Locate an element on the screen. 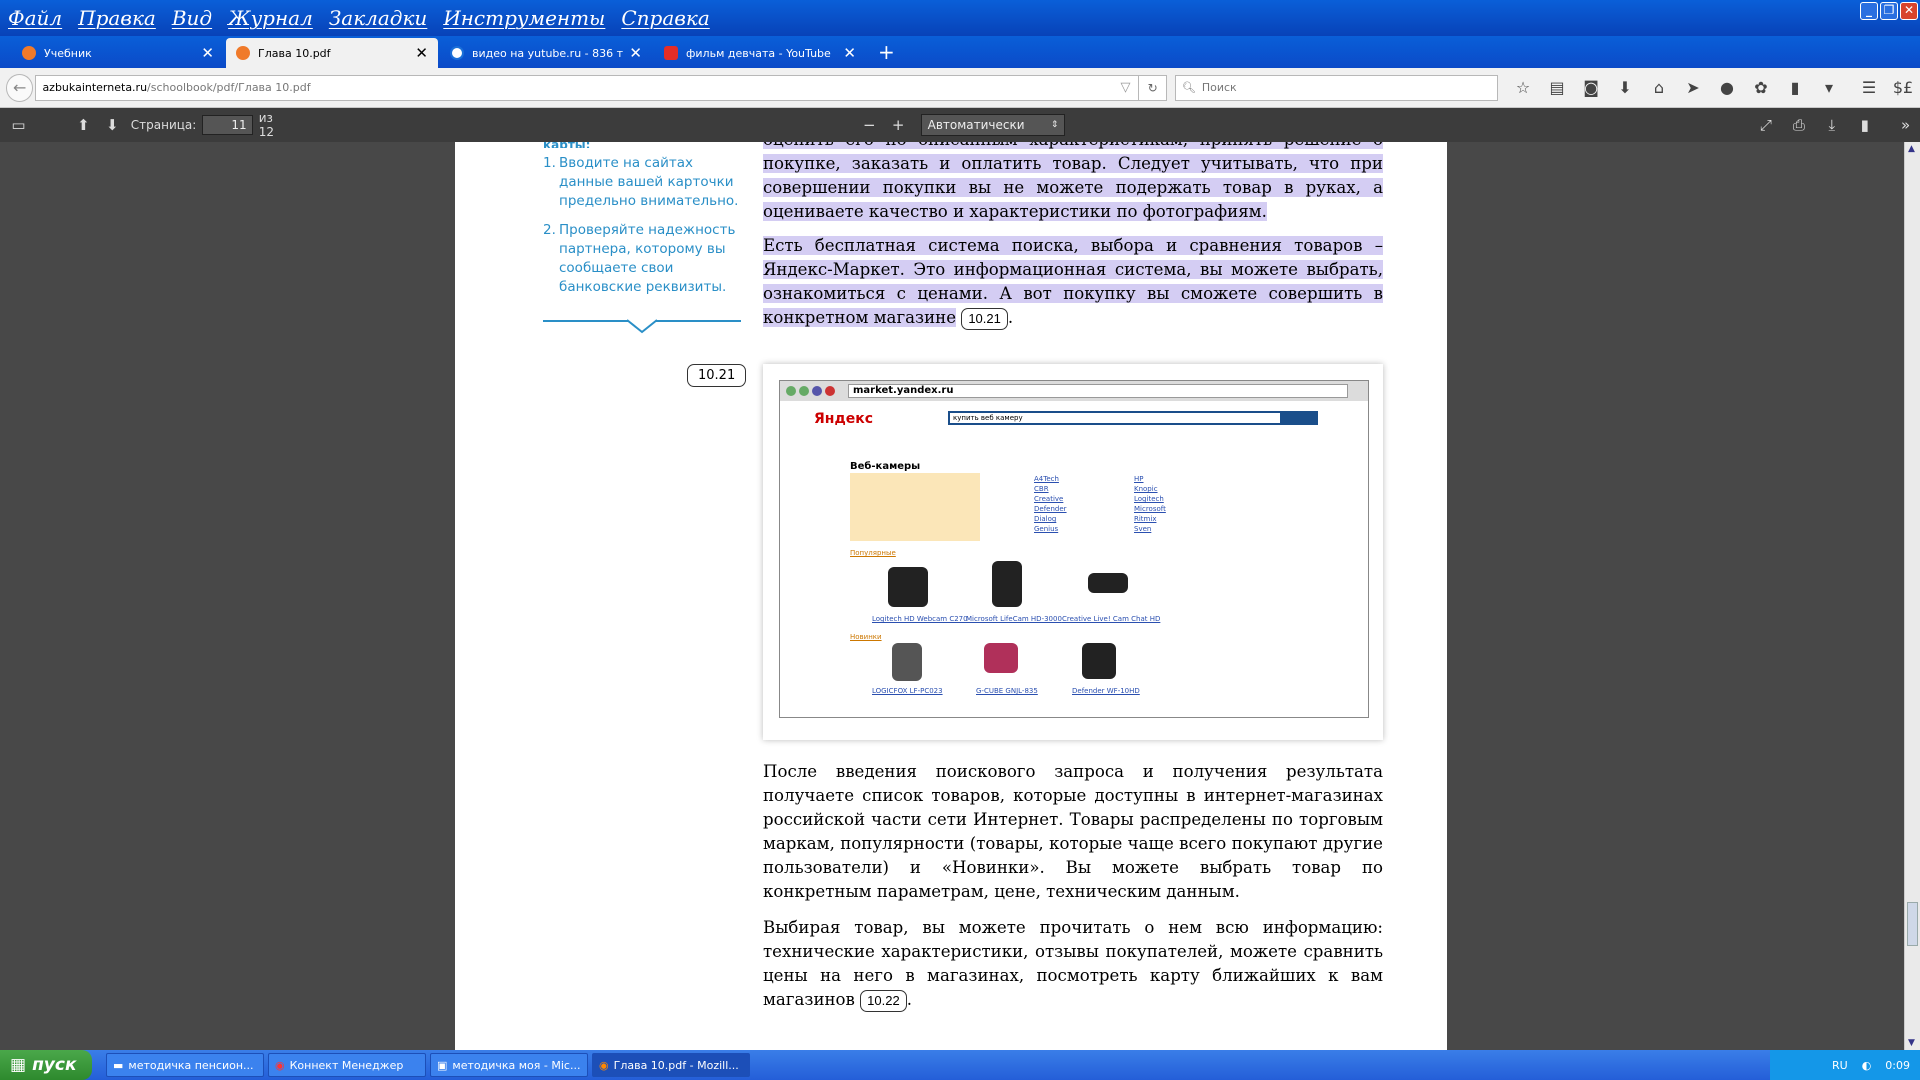 This screenshot has height=1080, width=1920. figure-ref: 10.22 is located at coordinates (883, 1000).